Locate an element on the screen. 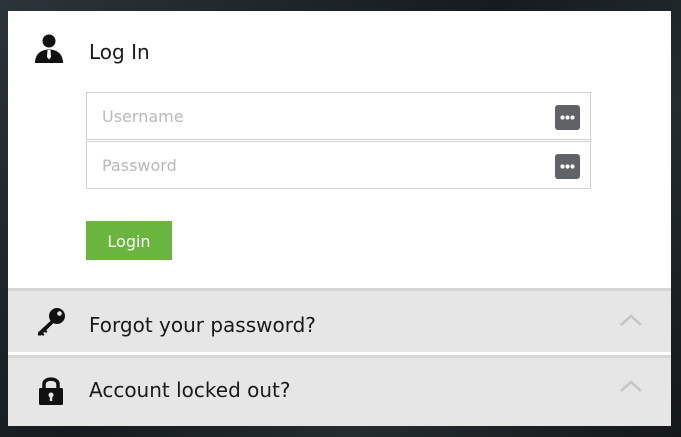  username-input is located at coordinates (317, 116).